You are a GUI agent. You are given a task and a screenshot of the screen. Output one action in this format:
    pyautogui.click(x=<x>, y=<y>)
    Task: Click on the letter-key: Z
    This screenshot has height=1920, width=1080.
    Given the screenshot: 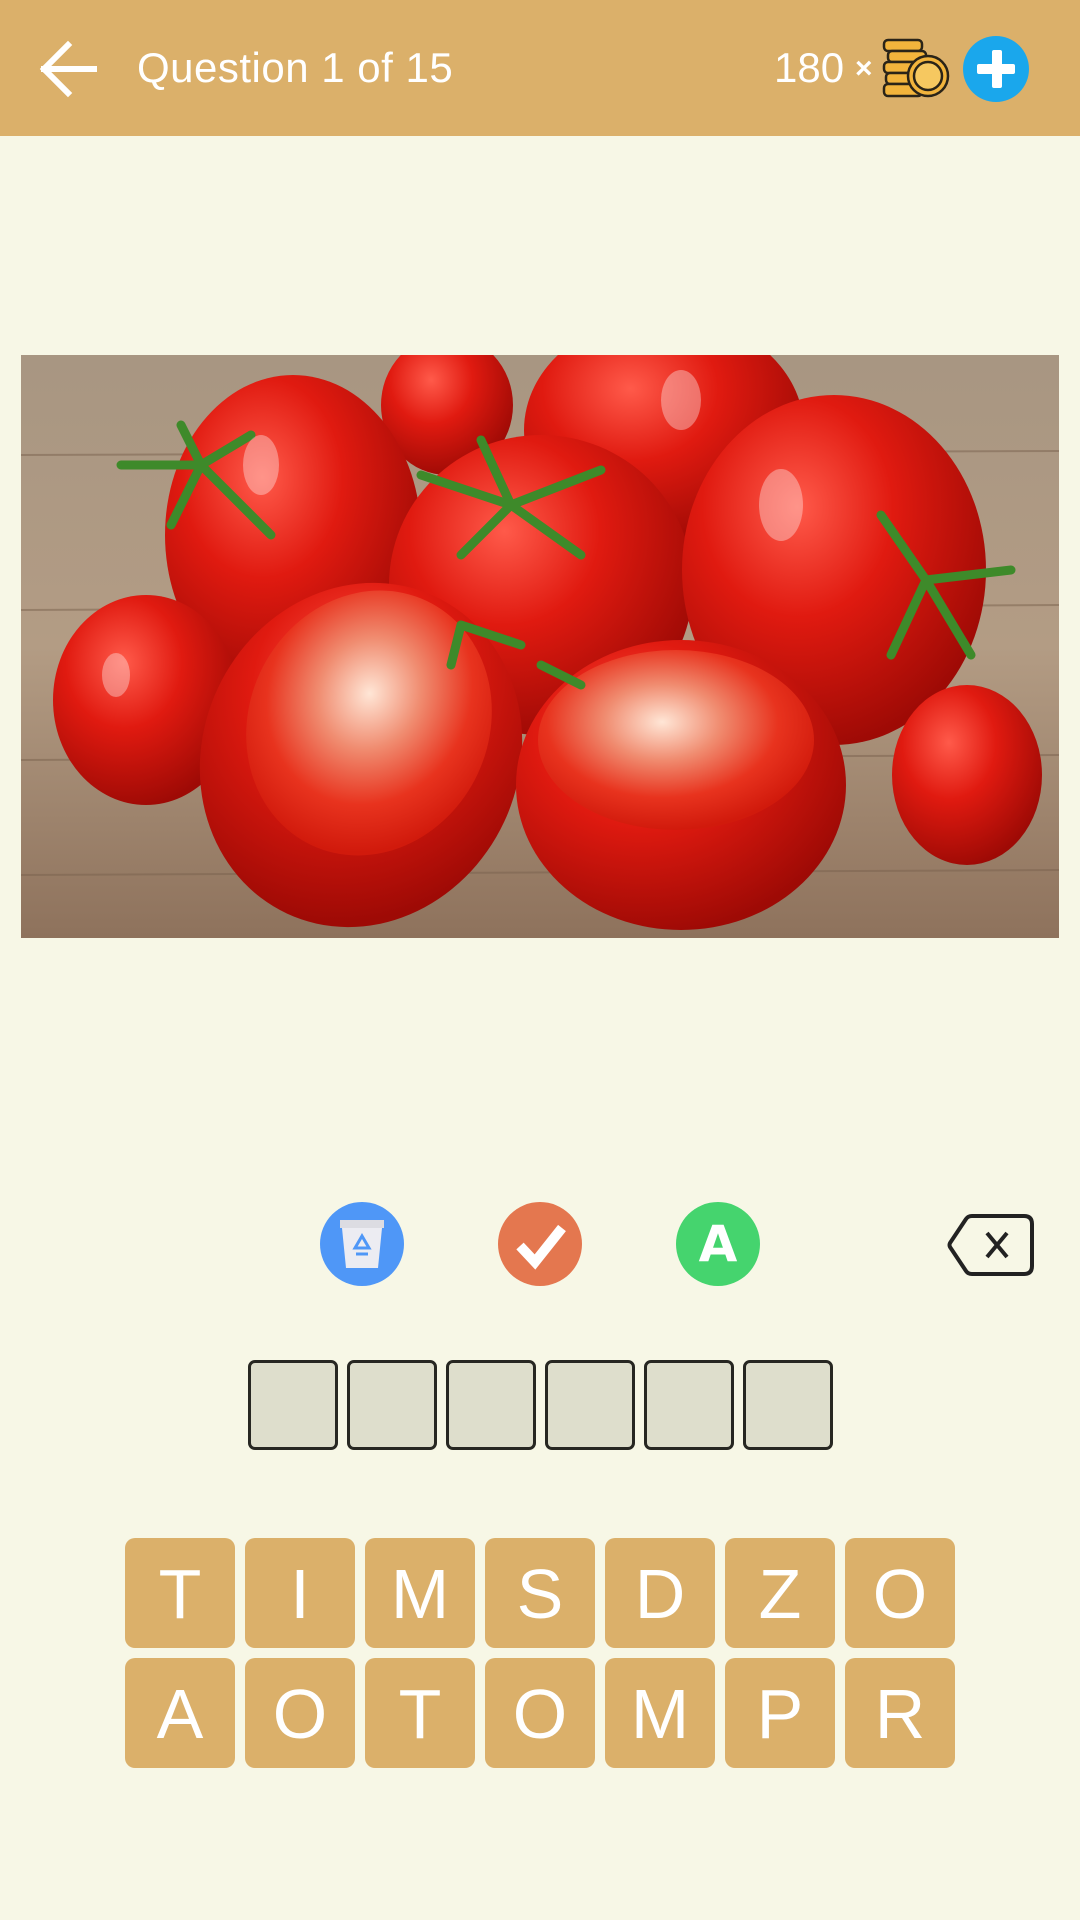 What is the action you would take?
    pyautogui.click(x=780, y=1593)
    